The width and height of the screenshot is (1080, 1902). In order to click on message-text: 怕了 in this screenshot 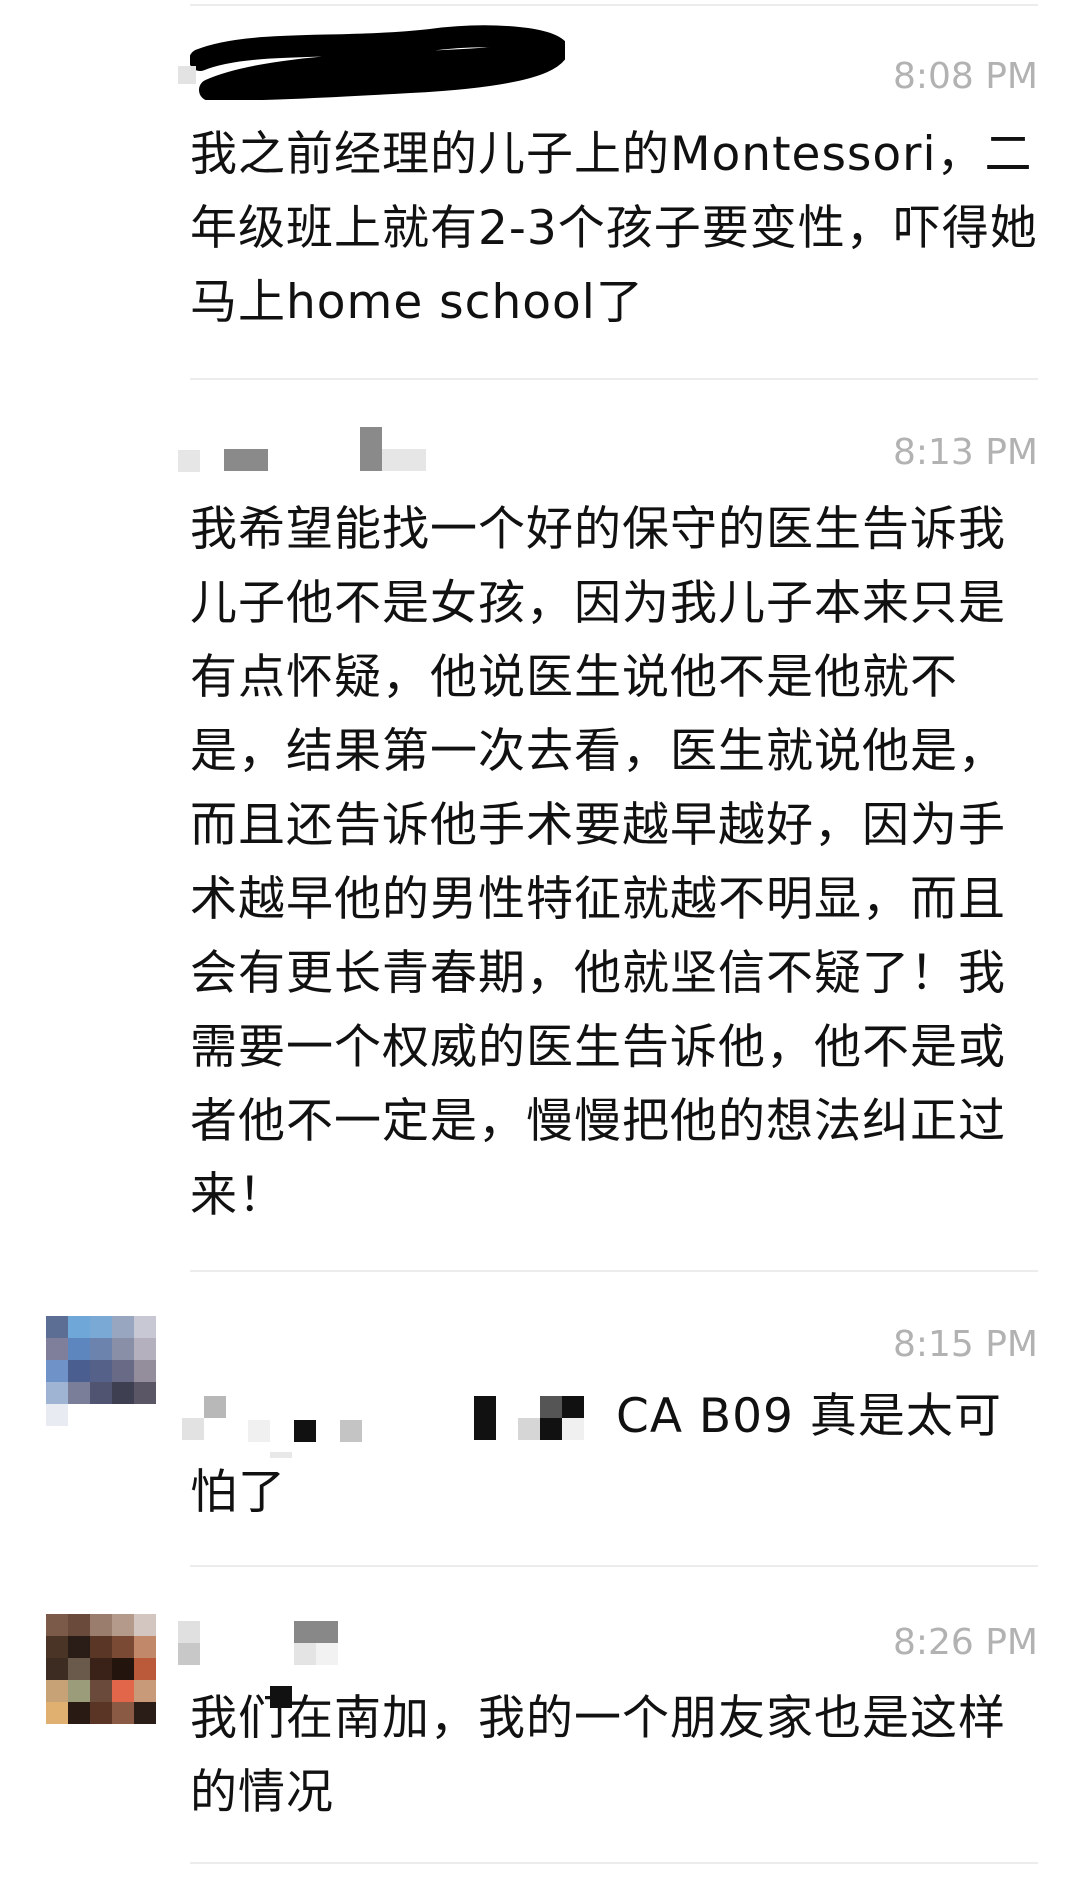, I will do `click(238, 1492)`.